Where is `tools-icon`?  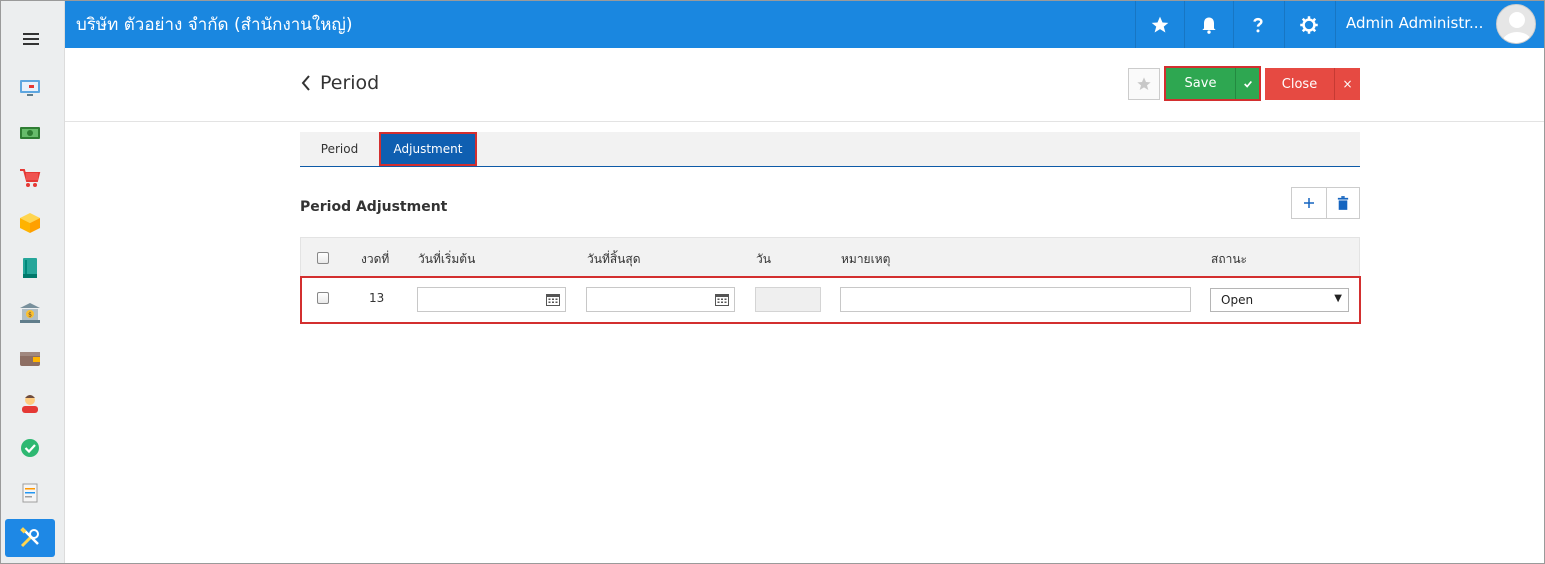 tools-icon is located at coordinates (29, 537).